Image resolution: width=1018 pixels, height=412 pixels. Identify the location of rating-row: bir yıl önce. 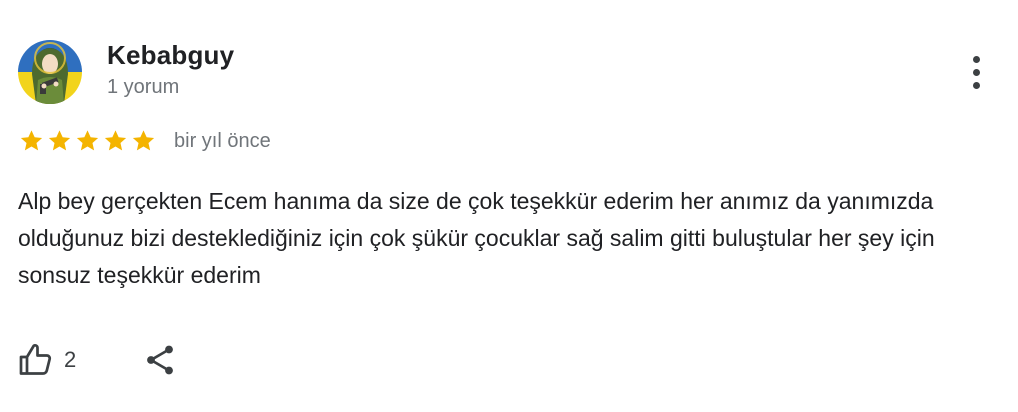
(144, 141).